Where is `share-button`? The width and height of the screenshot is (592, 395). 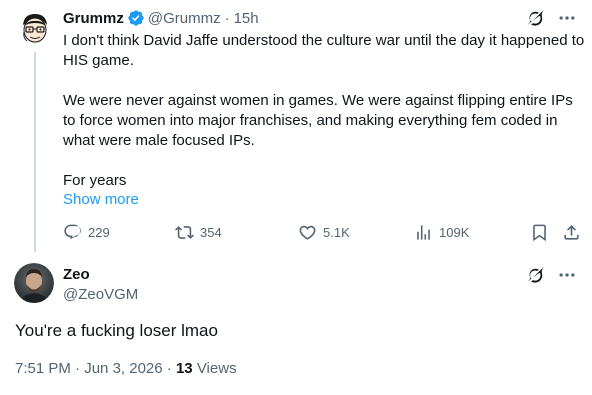 share-button is located at coordinates (571, 232).